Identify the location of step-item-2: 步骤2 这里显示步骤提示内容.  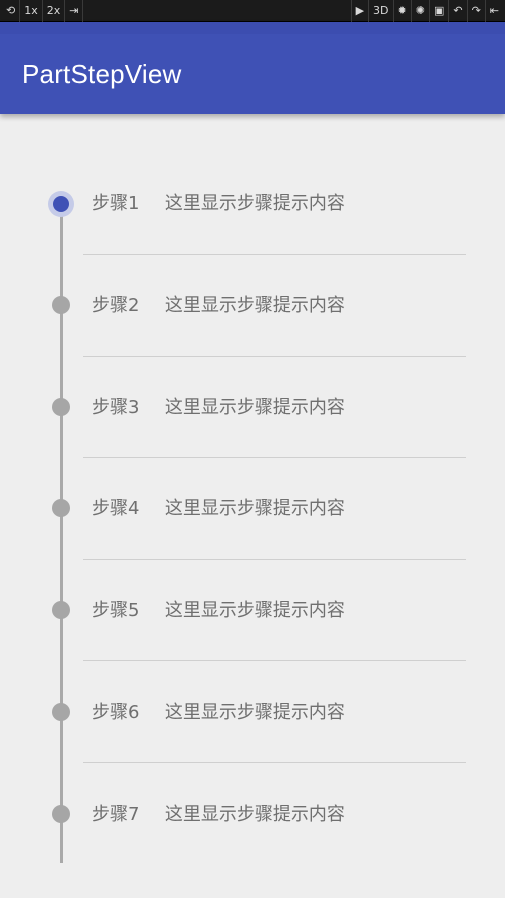
(252, 306).